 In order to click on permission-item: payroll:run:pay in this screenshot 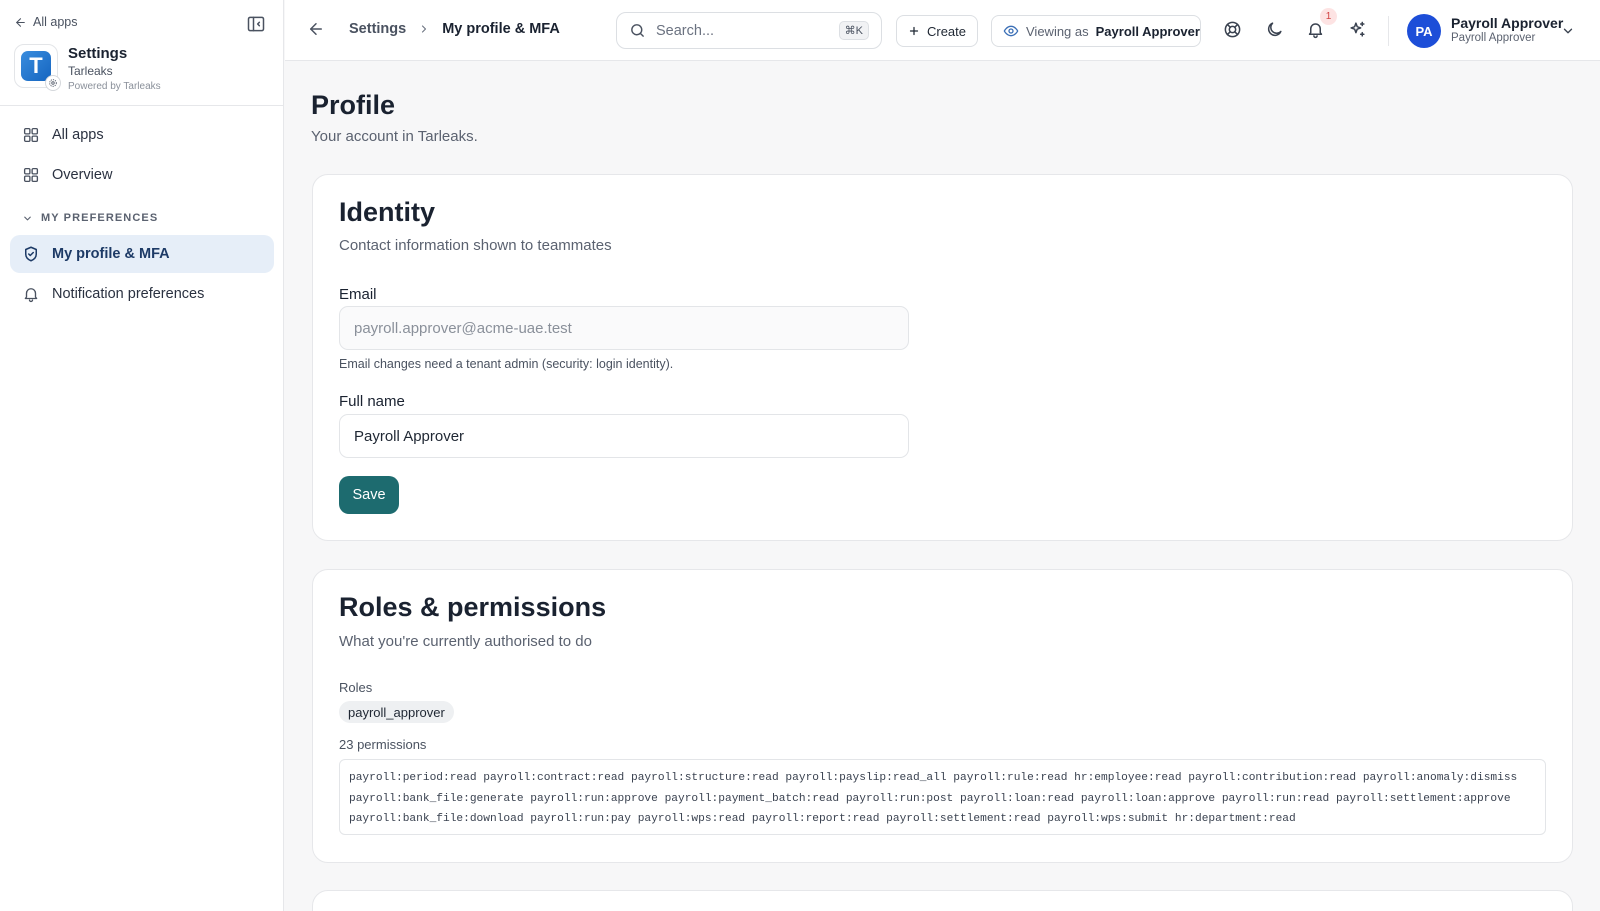, I will do `click(580, 819)`.